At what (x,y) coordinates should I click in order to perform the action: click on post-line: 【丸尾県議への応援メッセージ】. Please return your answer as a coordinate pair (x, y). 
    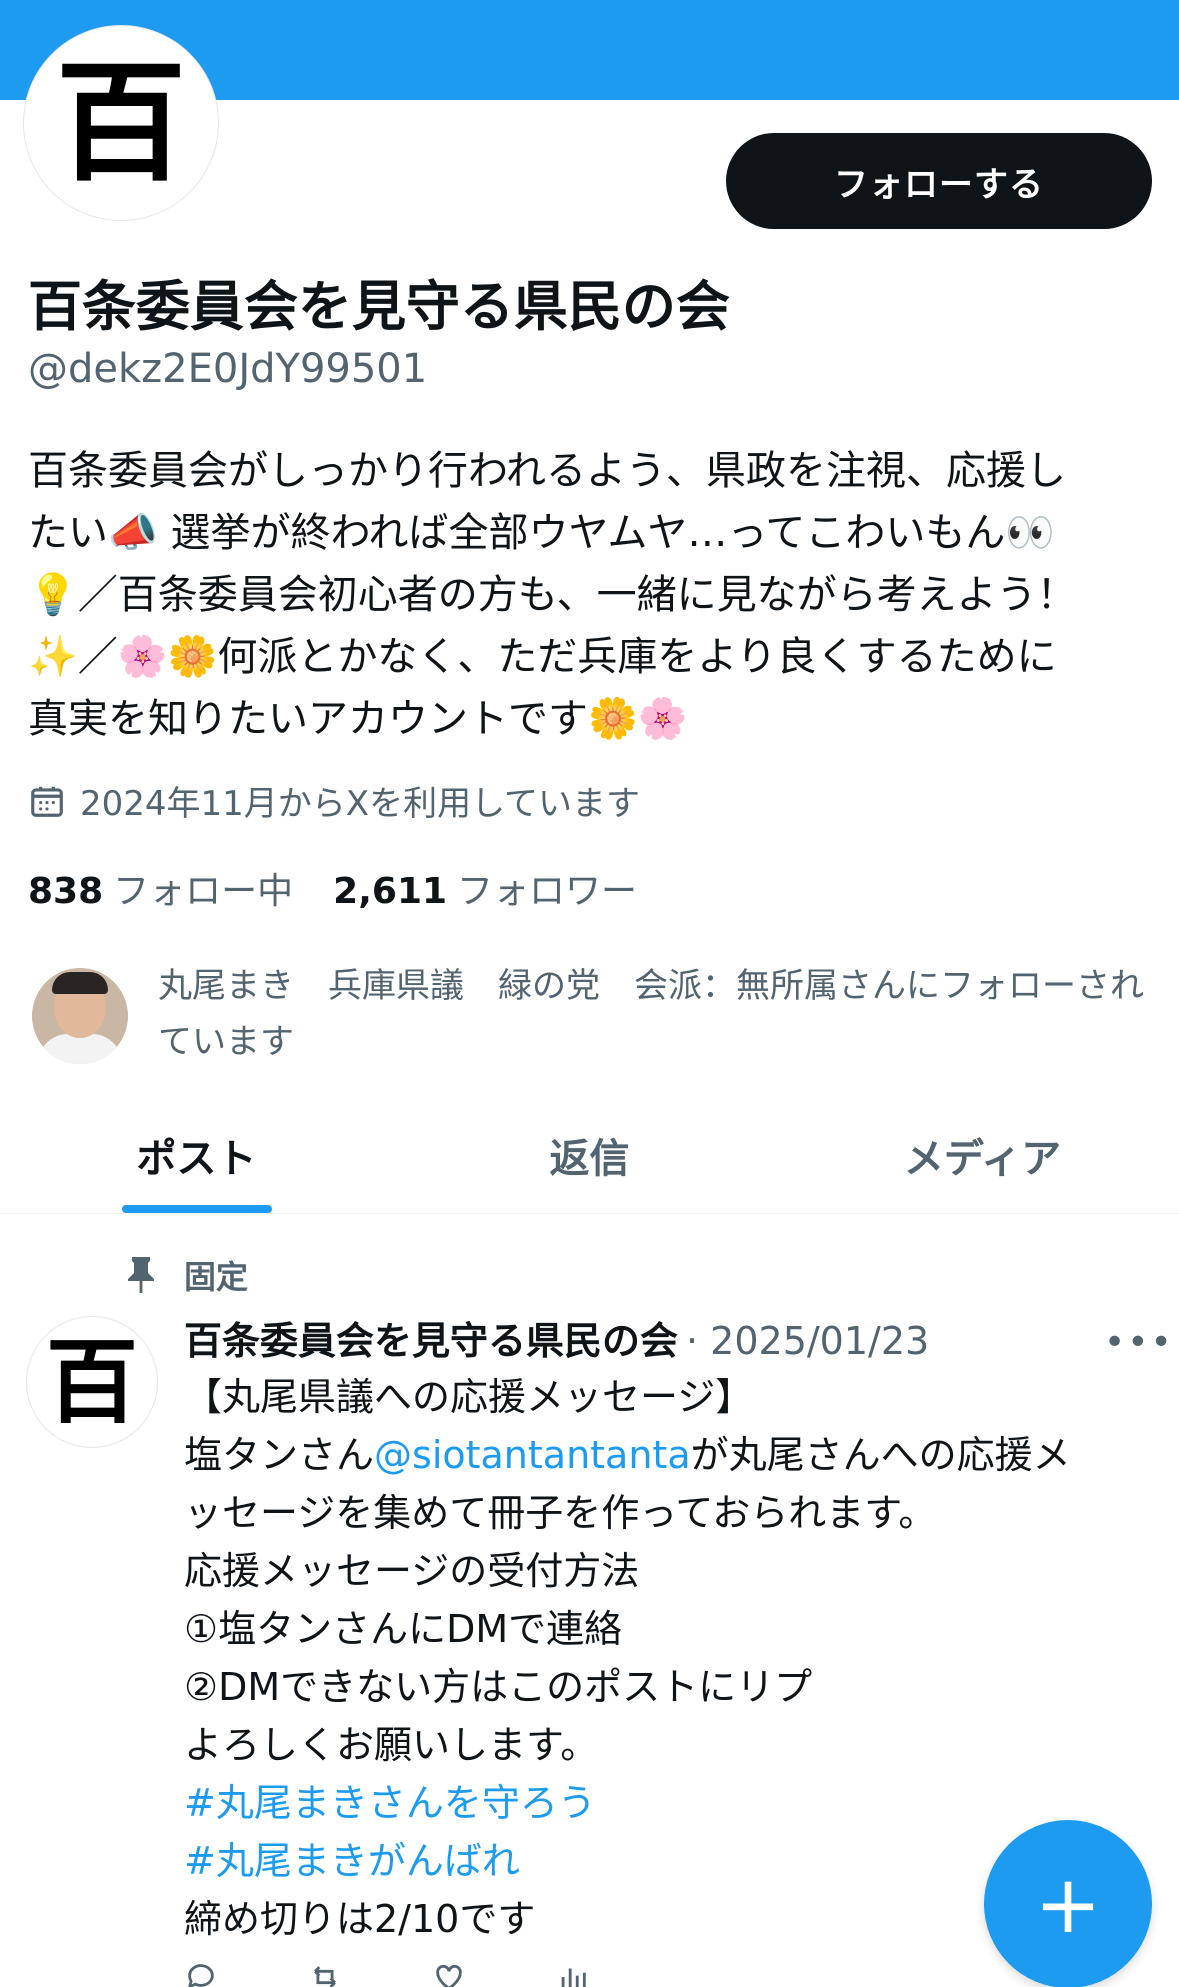
    Looking at the image, I should click on (469, 1397).